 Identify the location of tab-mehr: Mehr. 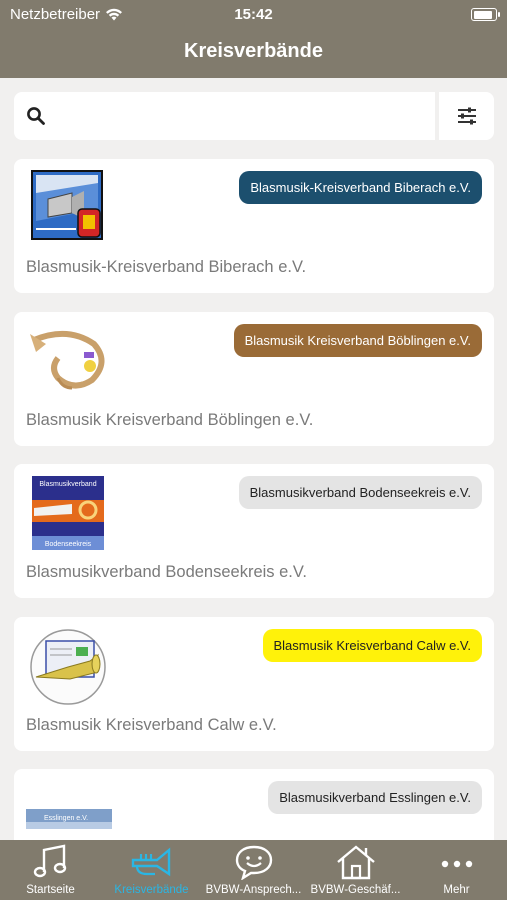
(456, 870).